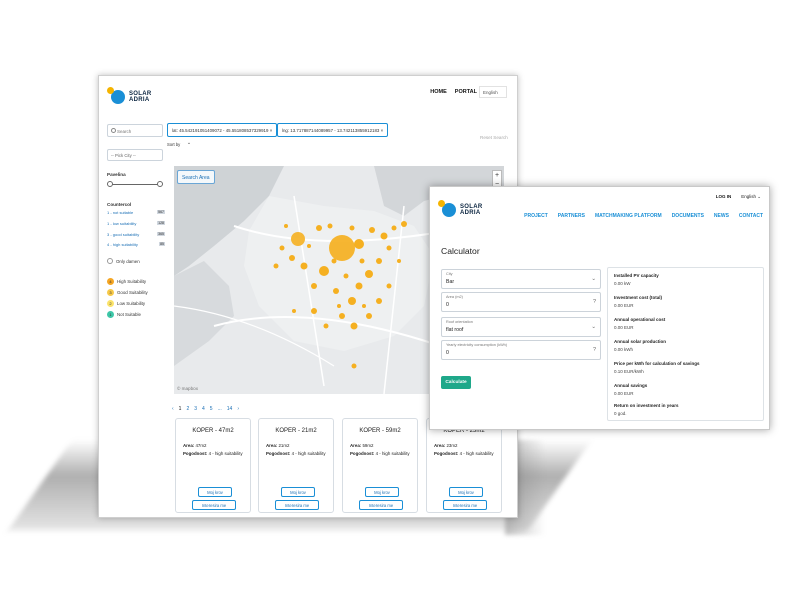 This screenshot has height=600, width=800. I want to click on nav-matchmaking: MATCHMAKING PLATFORM, so click(628, 216).